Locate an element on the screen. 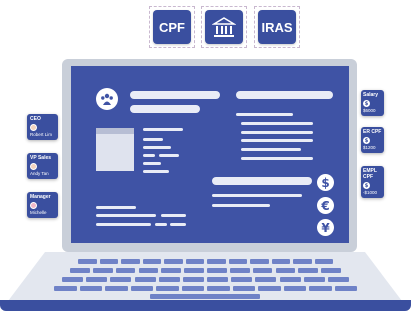  government-box is located at coordinates (224, 27).